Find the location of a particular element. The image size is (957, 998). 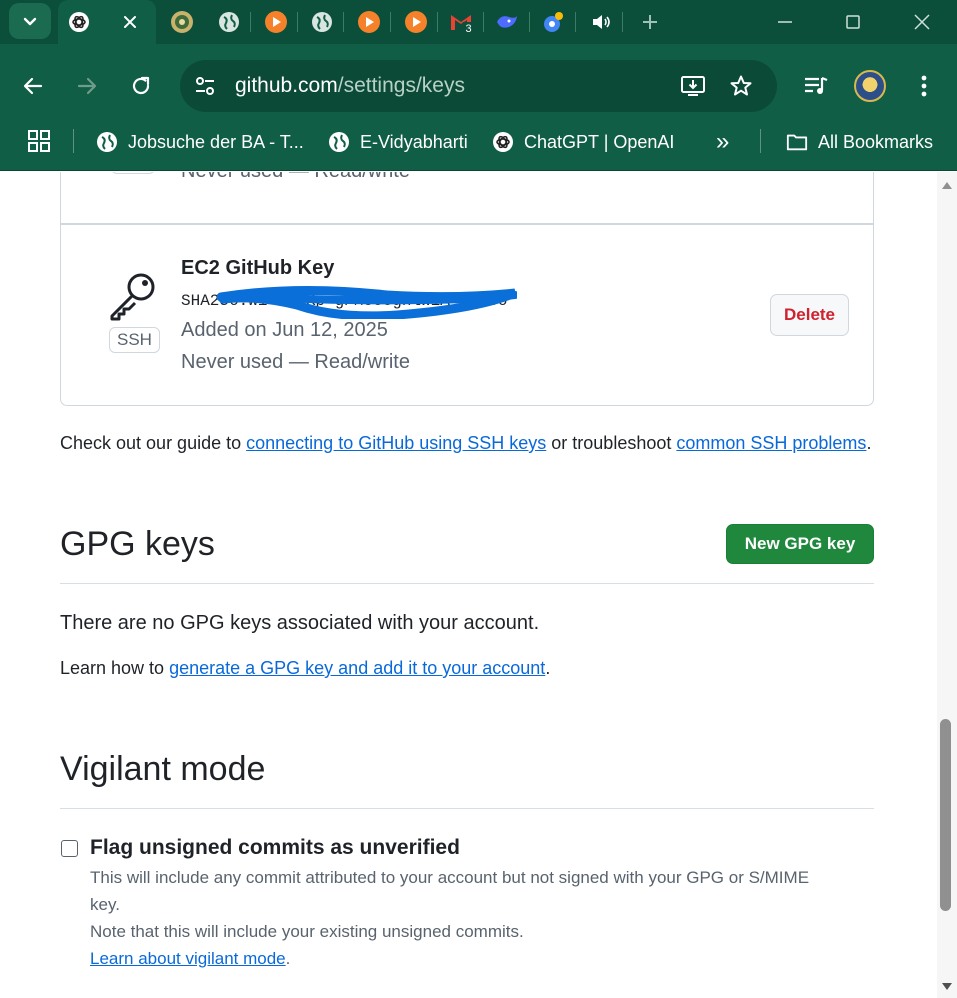

scroll-down-icon is located at coordinates (947, 987).